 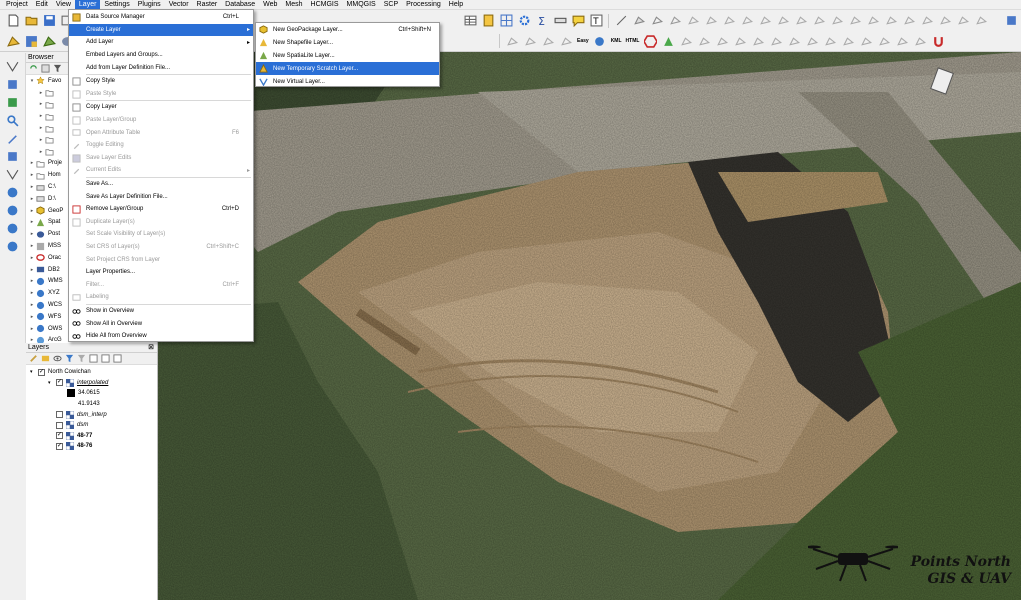 I want to click on layer-row-interpolated: ▾ ✓ interpolated, so click(x=91, y=383).